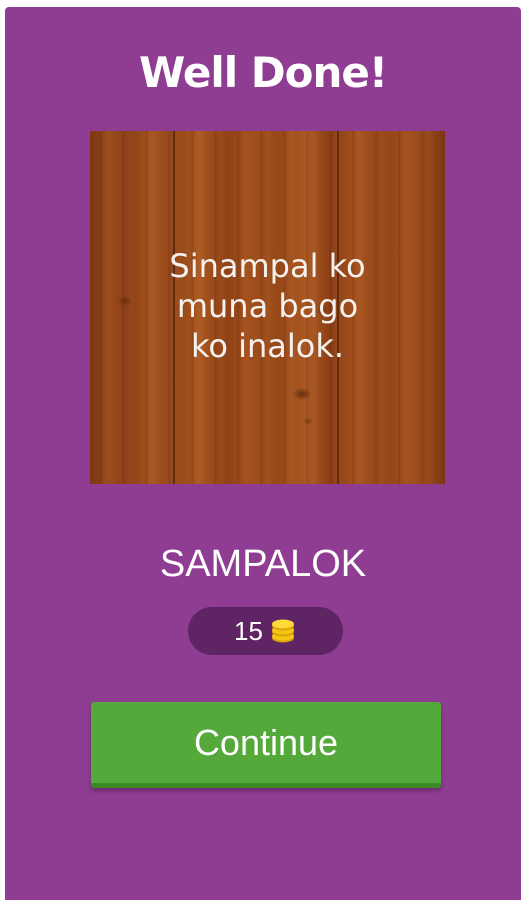  What do you see at coordinates (266, 745) in the screenshot?
I see `continue-button: Continue` at bounding box center [266, 745].